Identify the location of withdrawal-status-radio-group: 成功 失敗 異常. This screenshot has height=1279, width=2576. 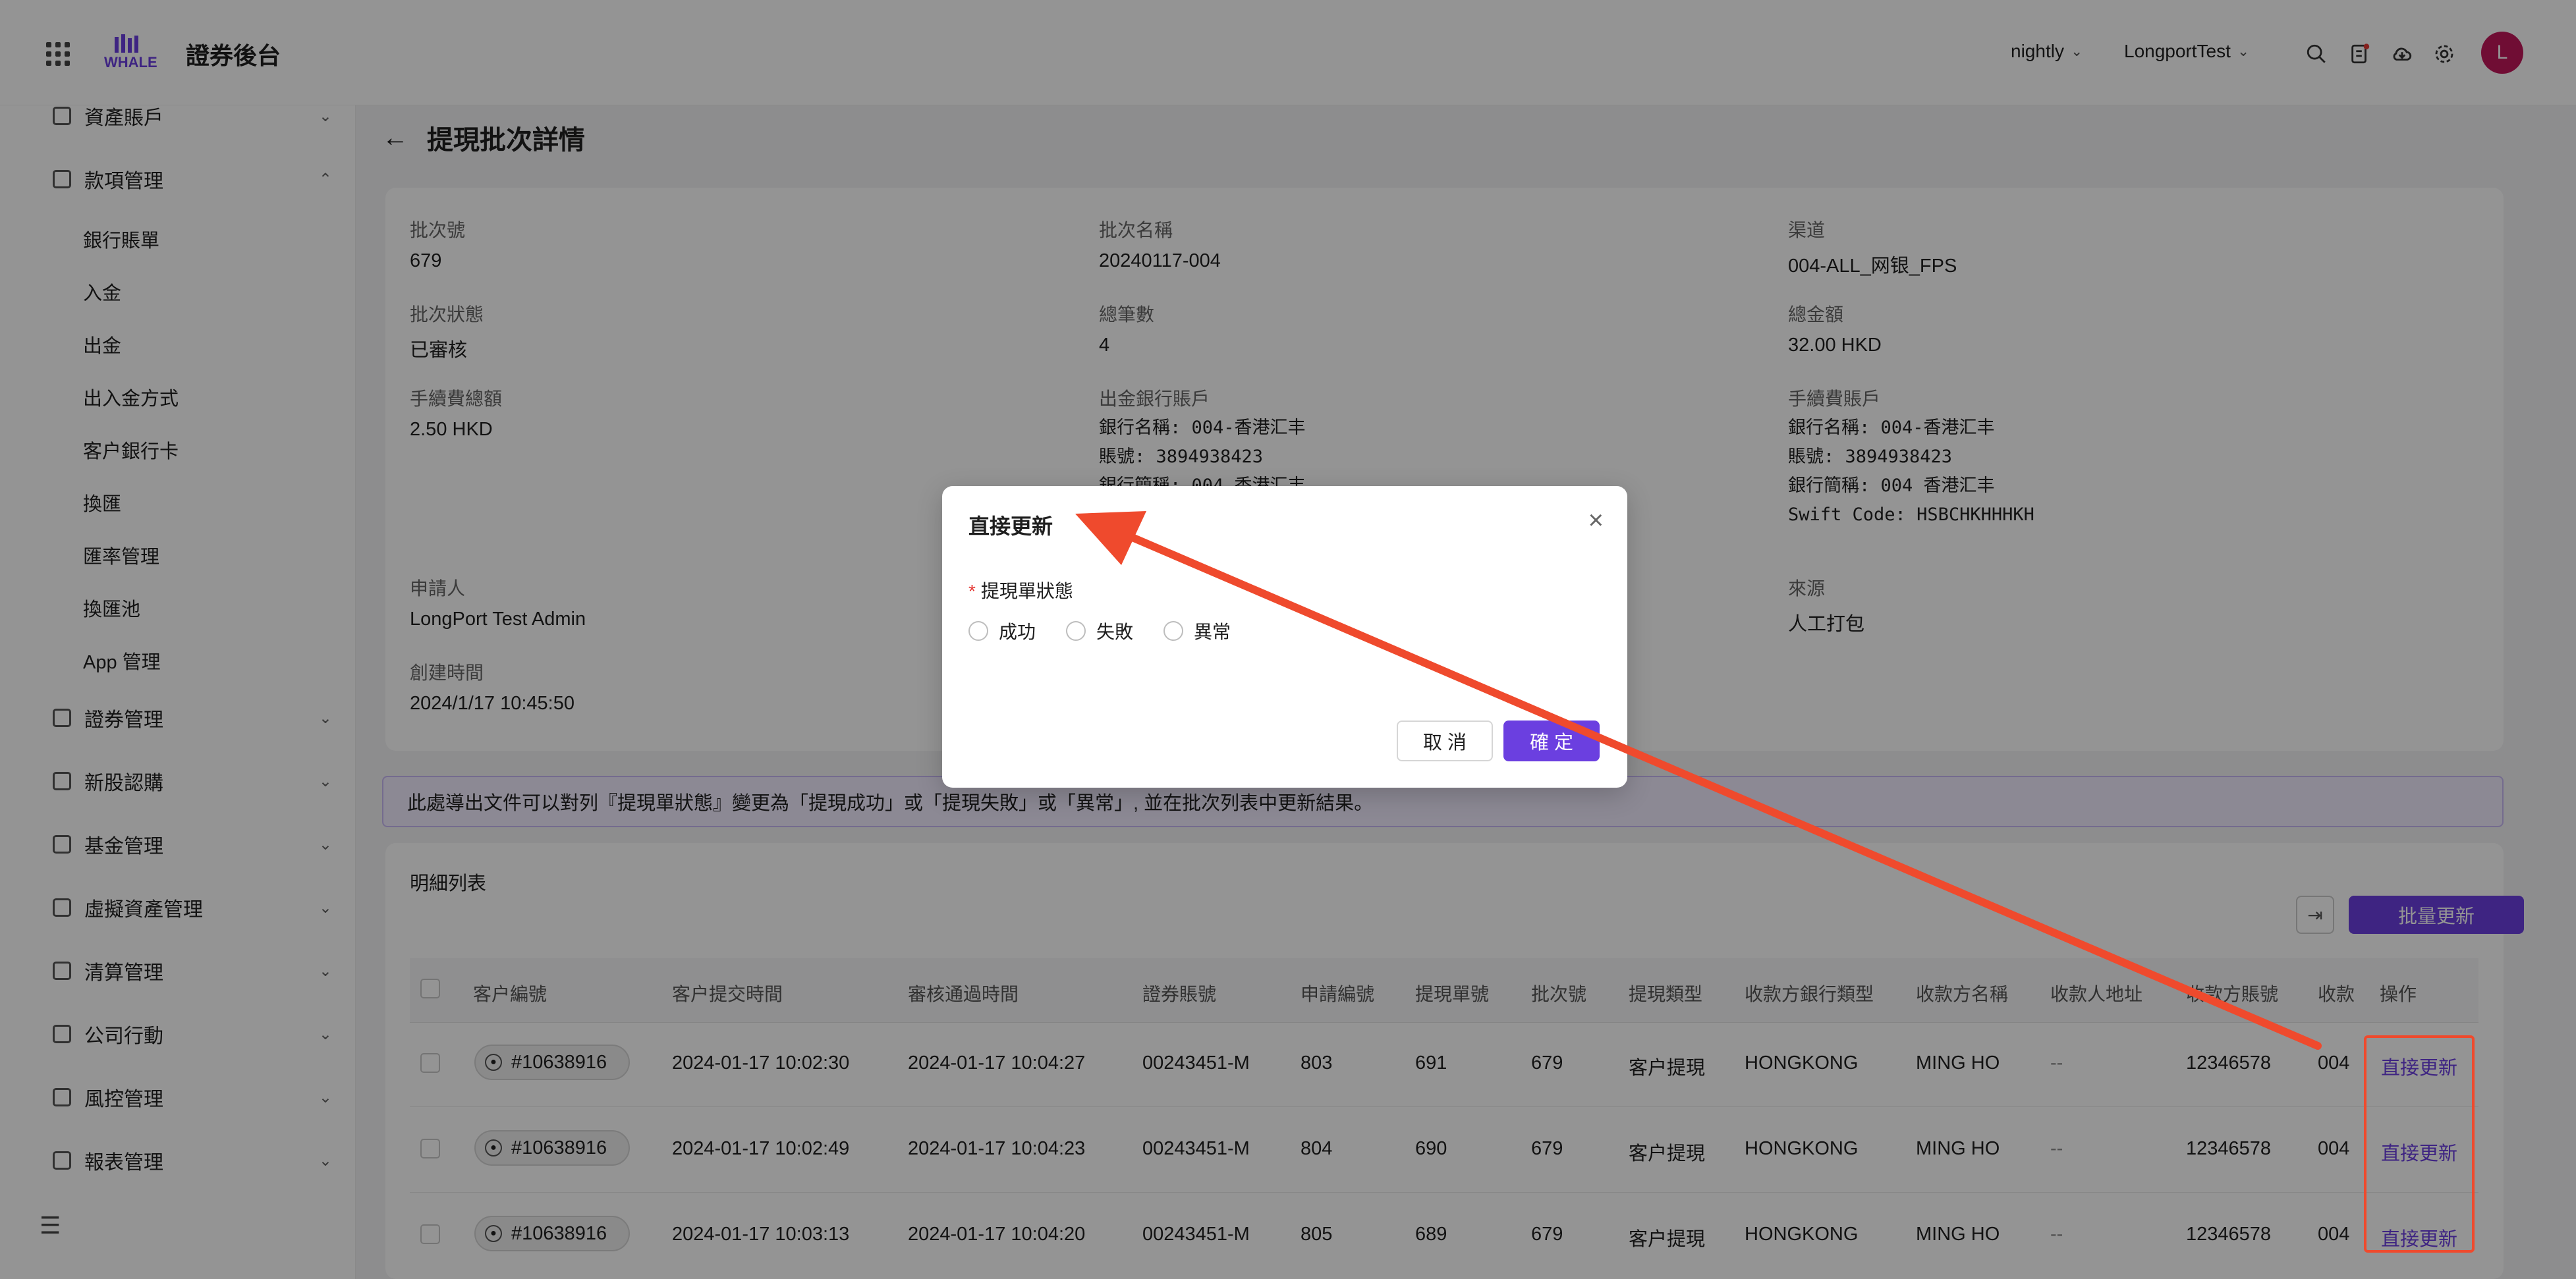
(1099, 631).